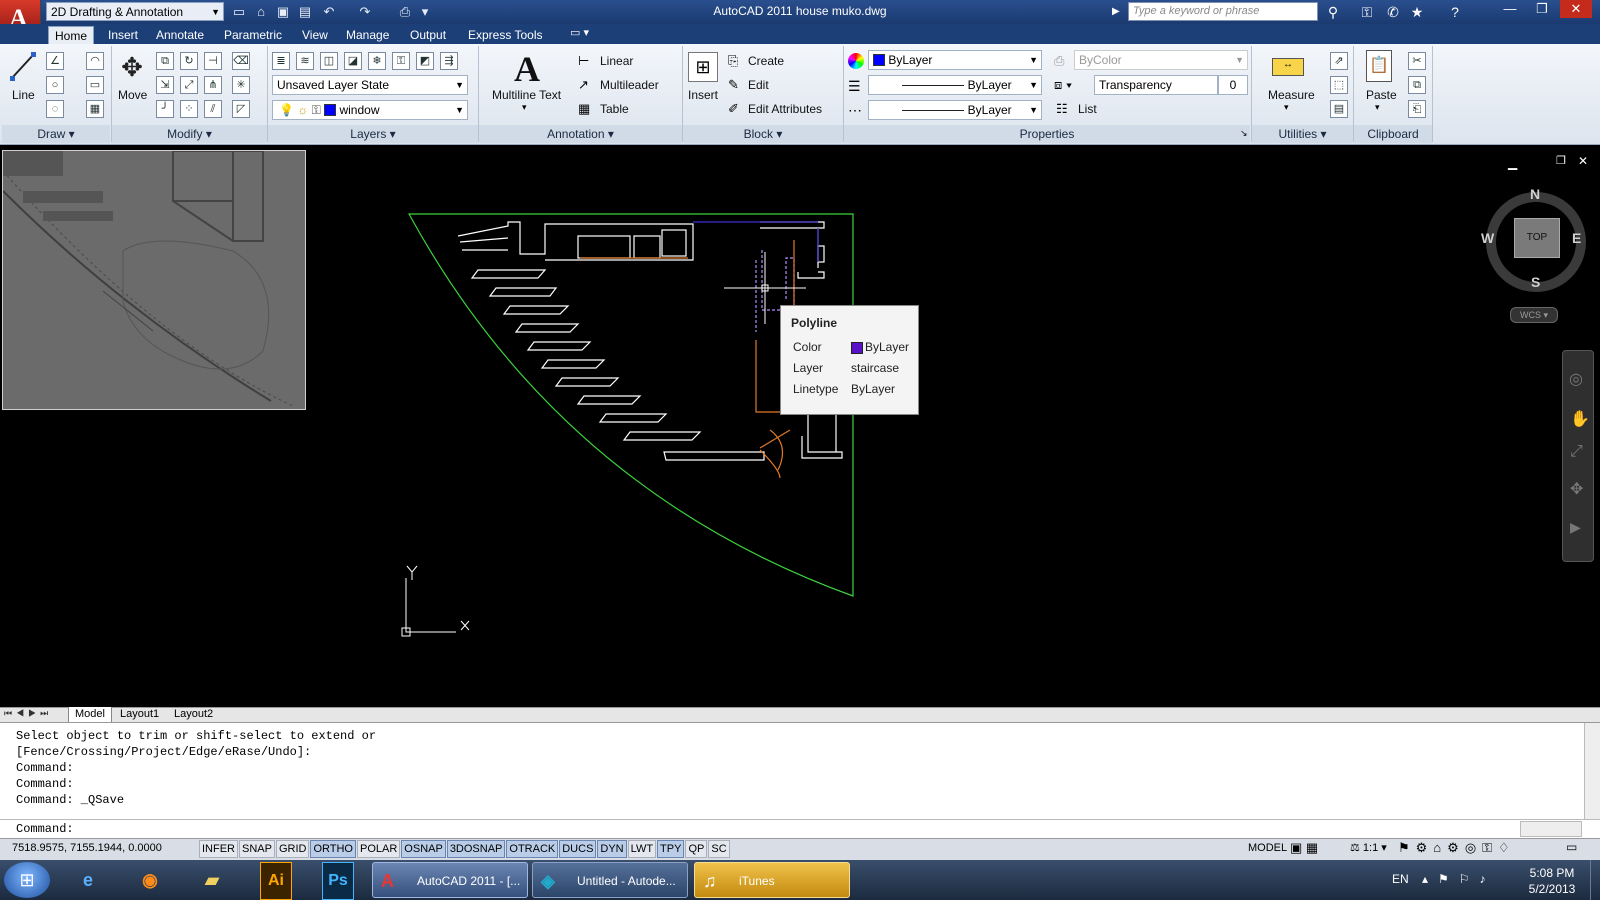 Image resolution: width=1600 pixels, height=900 pixels. What do you see at coordinates (401, 61) in the screenshot?
I see `layer-lock-icon: ⚿` at bounding box center [401, 61].